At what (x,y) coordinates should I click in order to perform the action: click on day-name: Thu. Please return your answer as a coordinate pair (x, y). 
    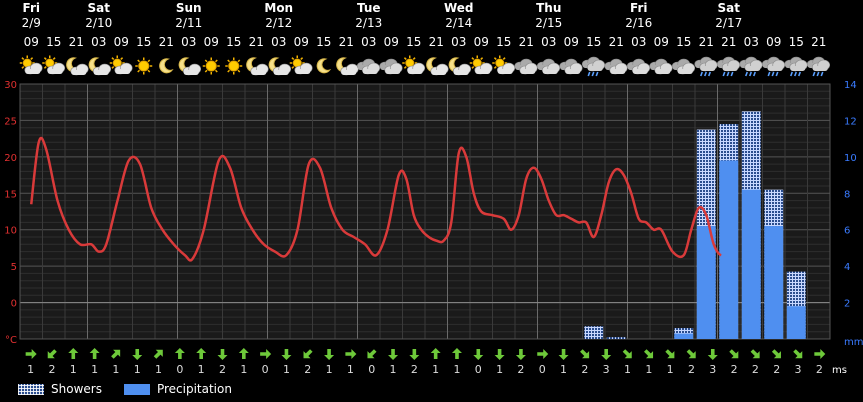
    Looking at the image, I should click on (548, 8).